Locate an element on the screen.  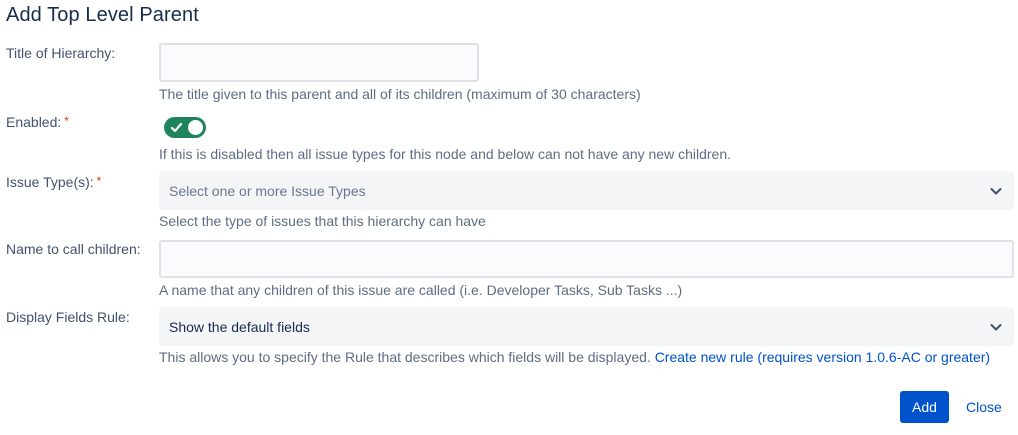
close-button: Close is located at coordinates (984, 407).